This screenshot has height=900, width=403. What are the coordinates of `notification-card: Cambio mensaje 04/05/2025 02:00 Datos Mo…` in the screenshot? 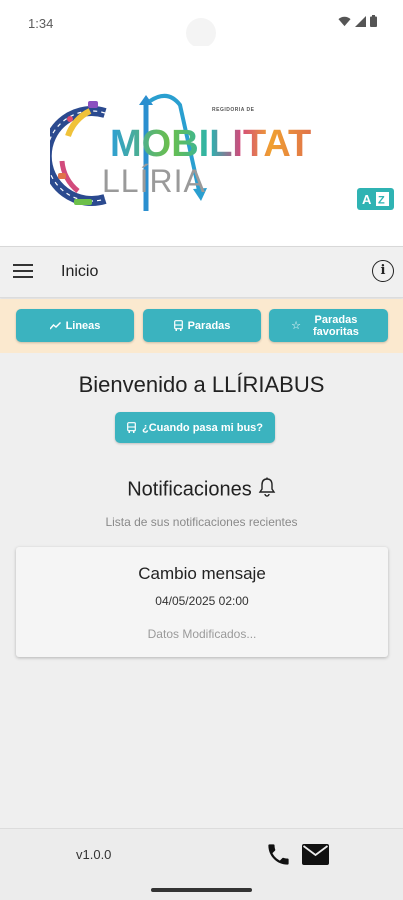 It's located at (202, 602).